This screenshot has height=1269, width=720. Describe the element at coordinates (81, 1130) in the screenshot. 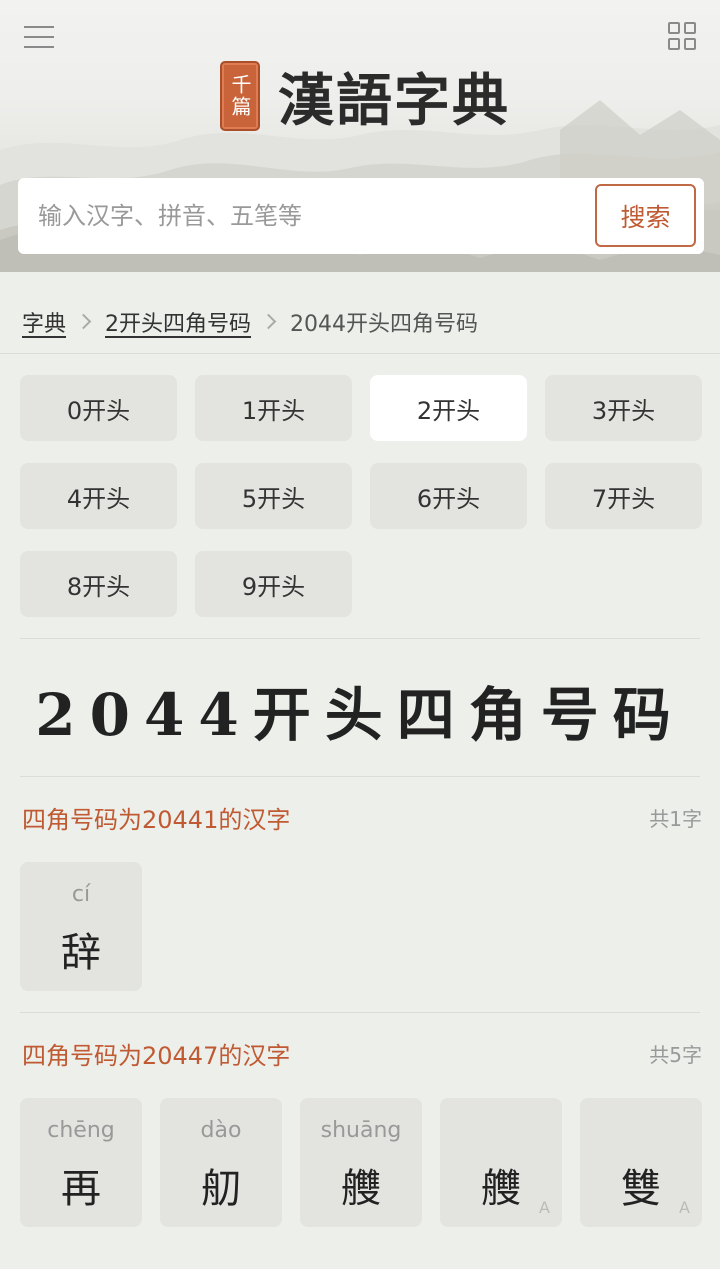

I see `char-pinyin: chēng` at that location.